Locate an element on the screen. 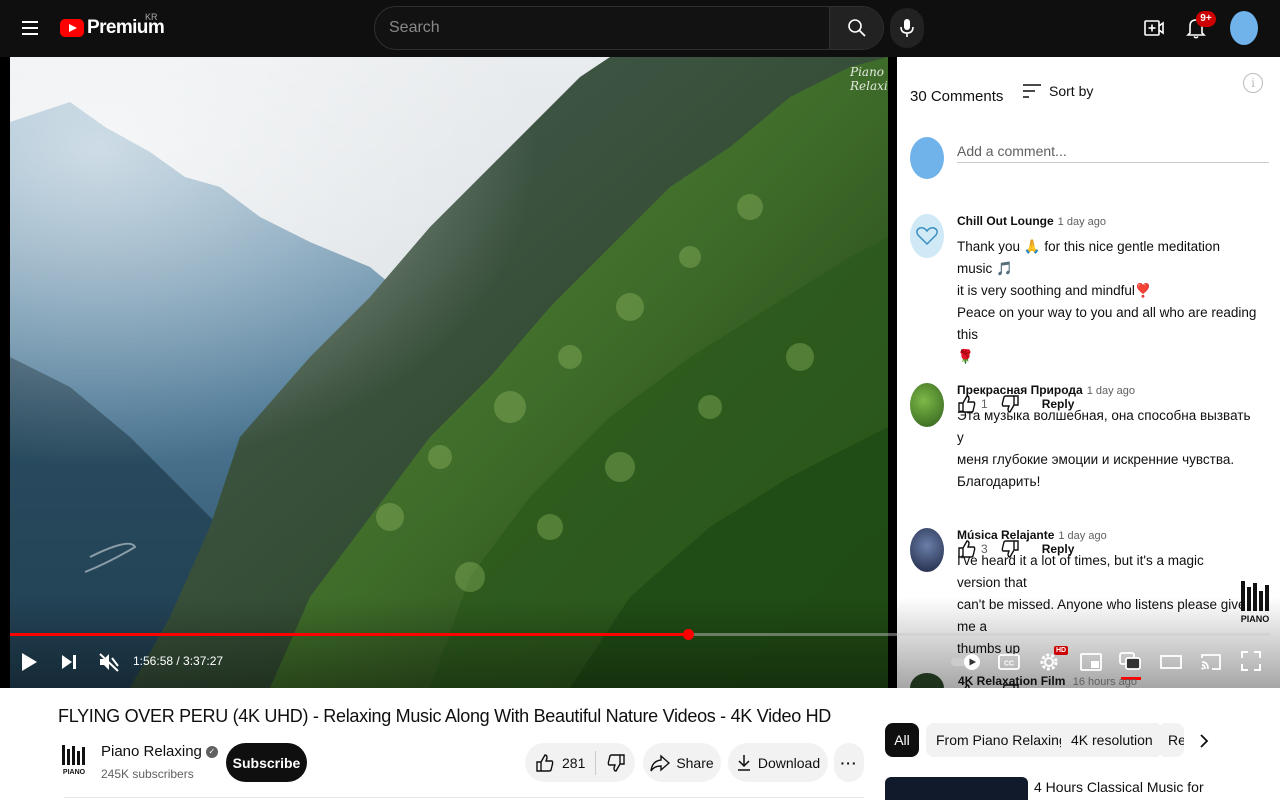  search-button is located at coordinates (856, 28).